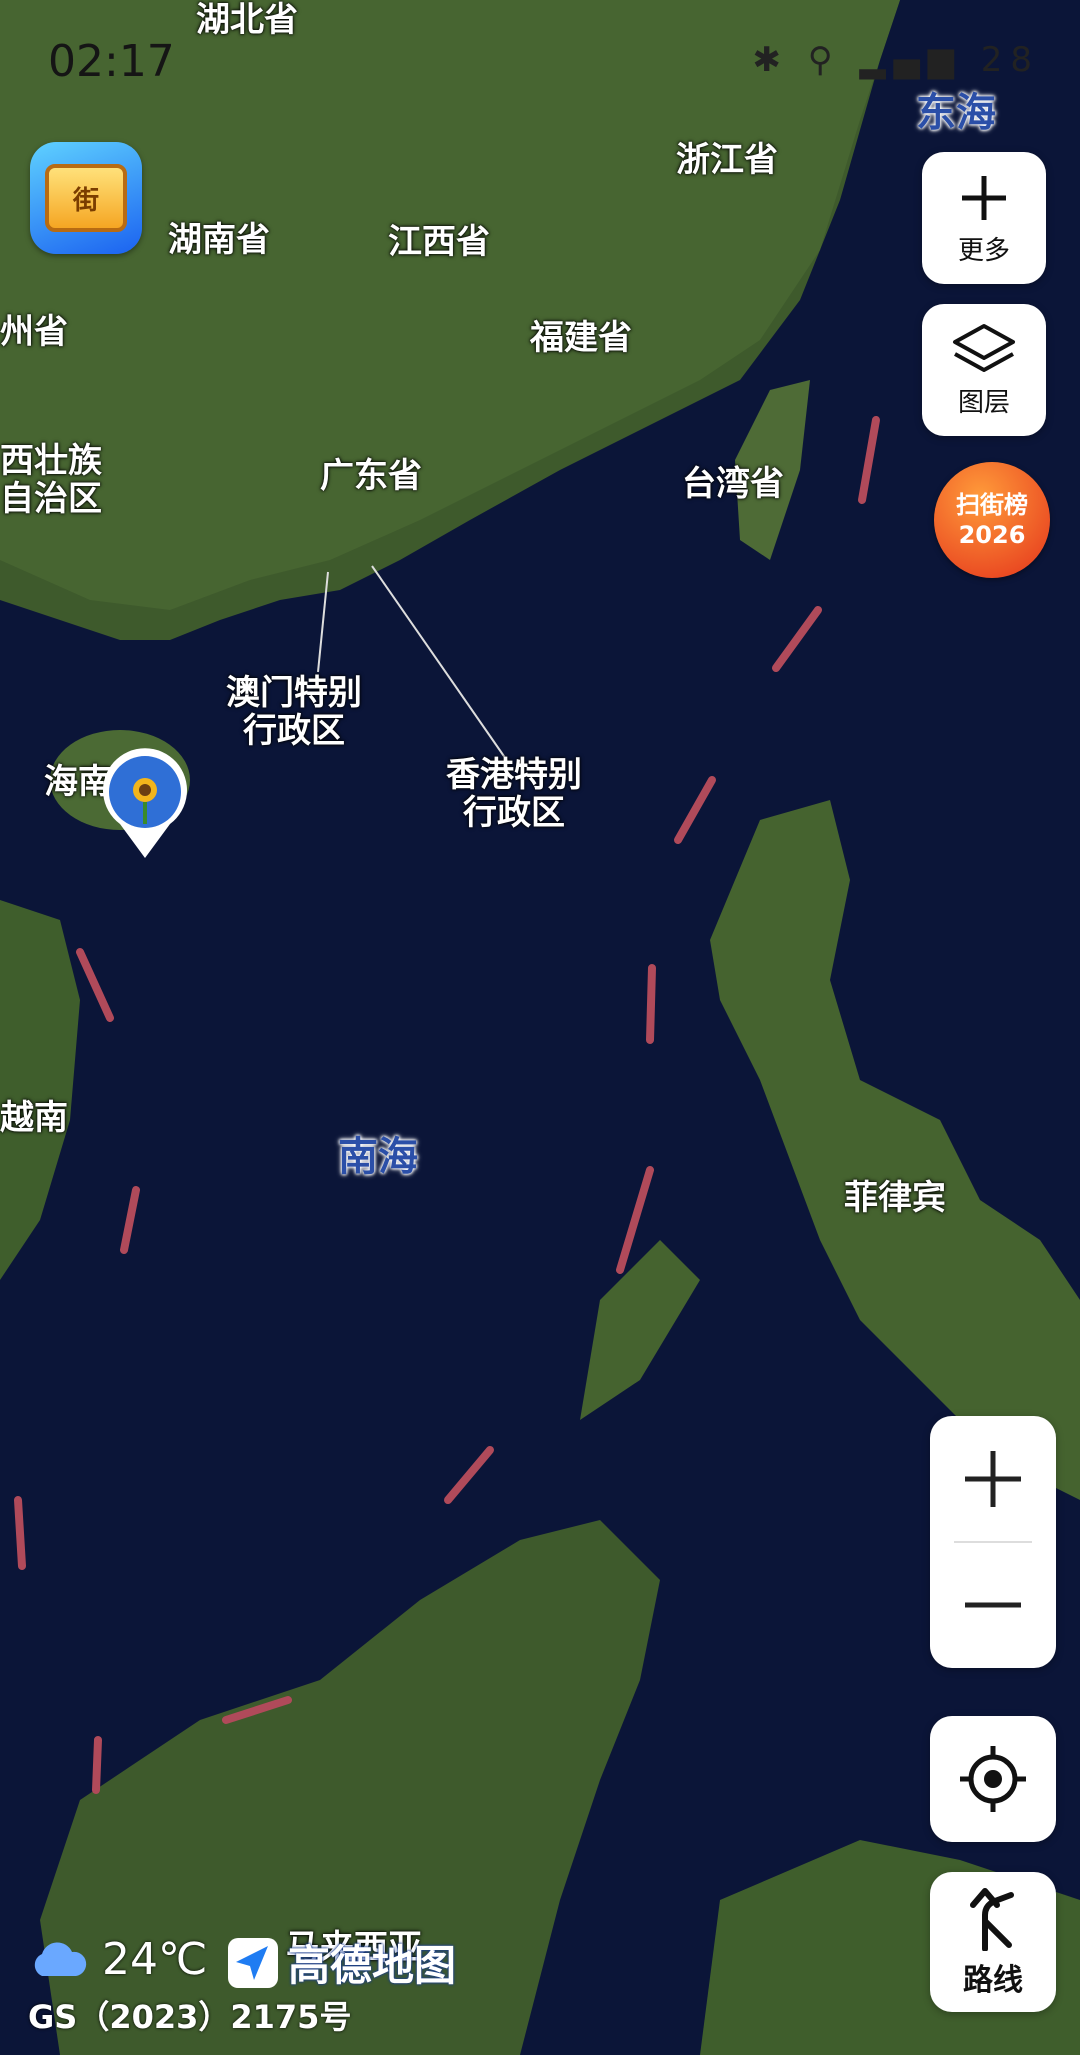 The image size is (1080, 2055). I want to click on map-label-hunan: 湖南省, so click(219, 236).